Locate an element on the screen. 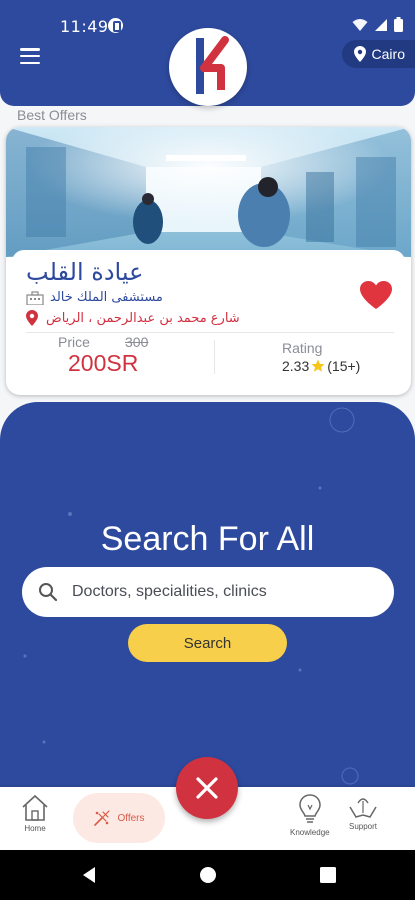 The height and width of the screenshot is (900, 415). knowledge-icon is located at coordinates (310, 808).